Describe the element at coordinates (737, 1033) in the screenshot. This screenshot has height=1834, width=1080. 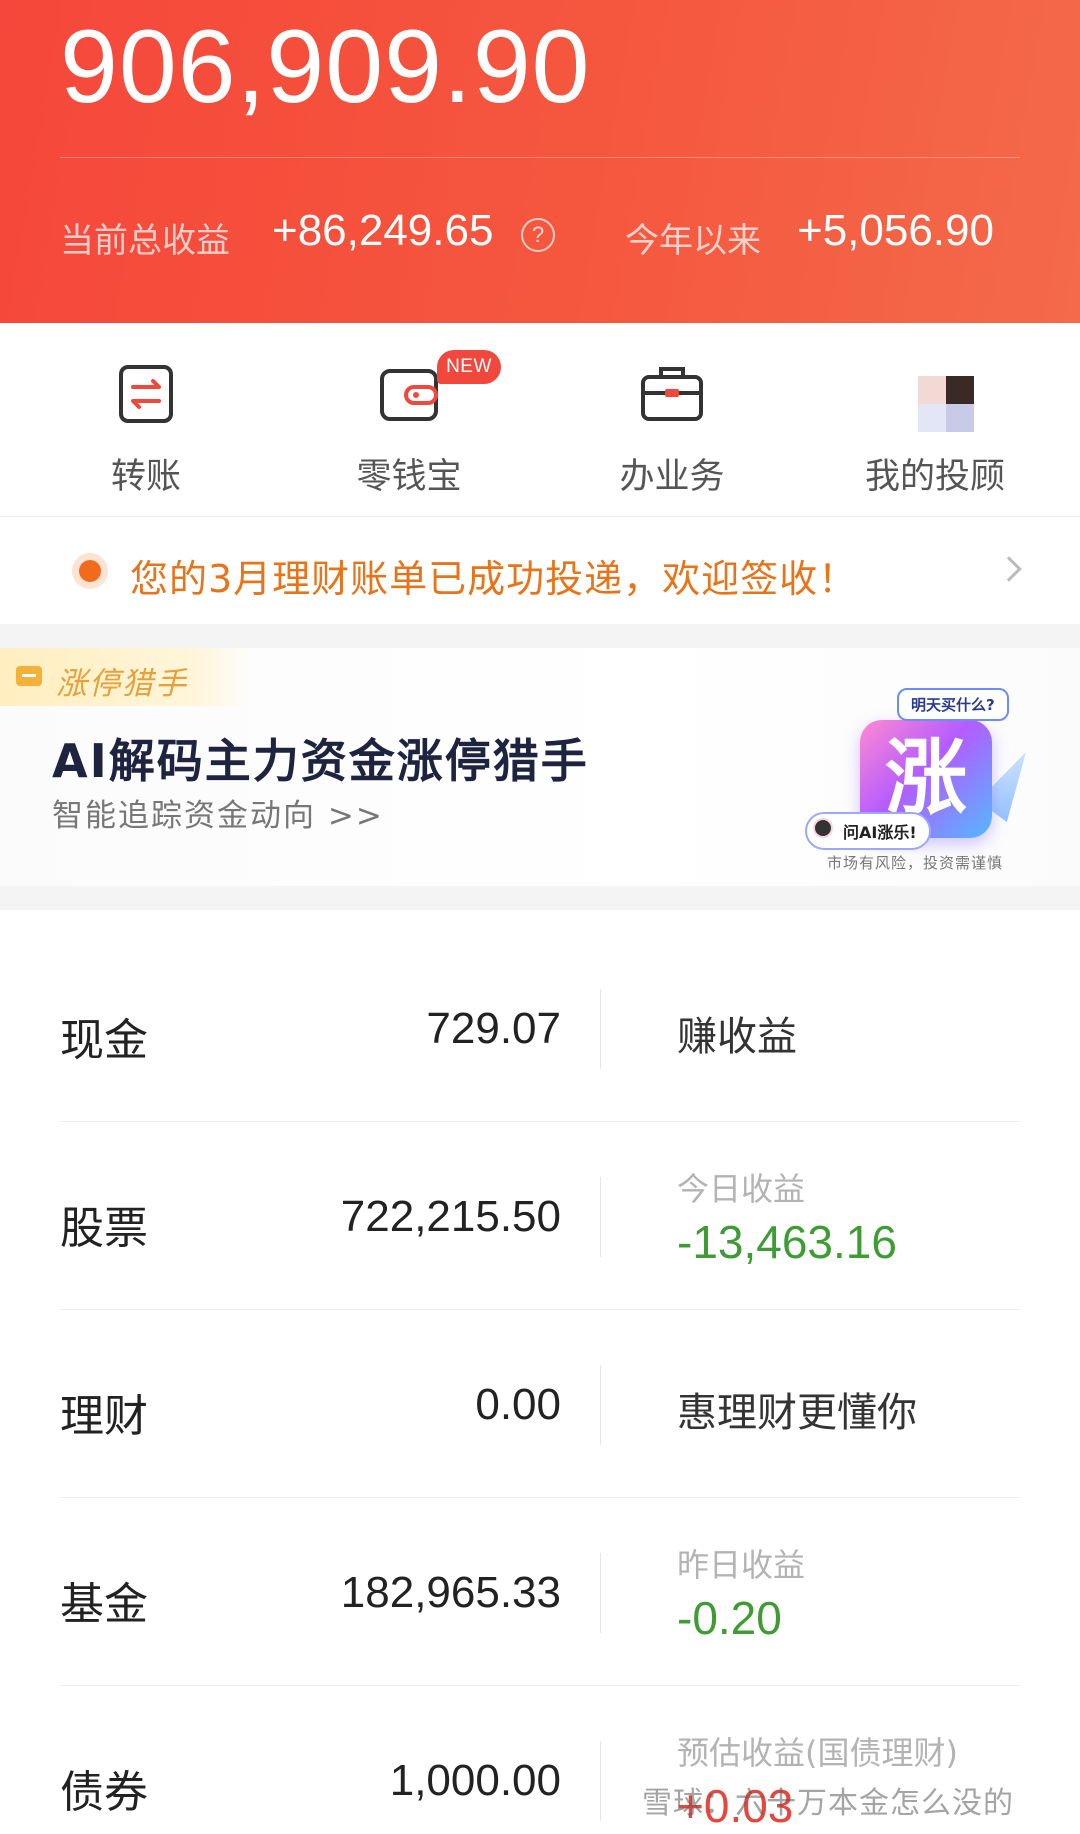
I see `earn-link: 赚收益` at that location.